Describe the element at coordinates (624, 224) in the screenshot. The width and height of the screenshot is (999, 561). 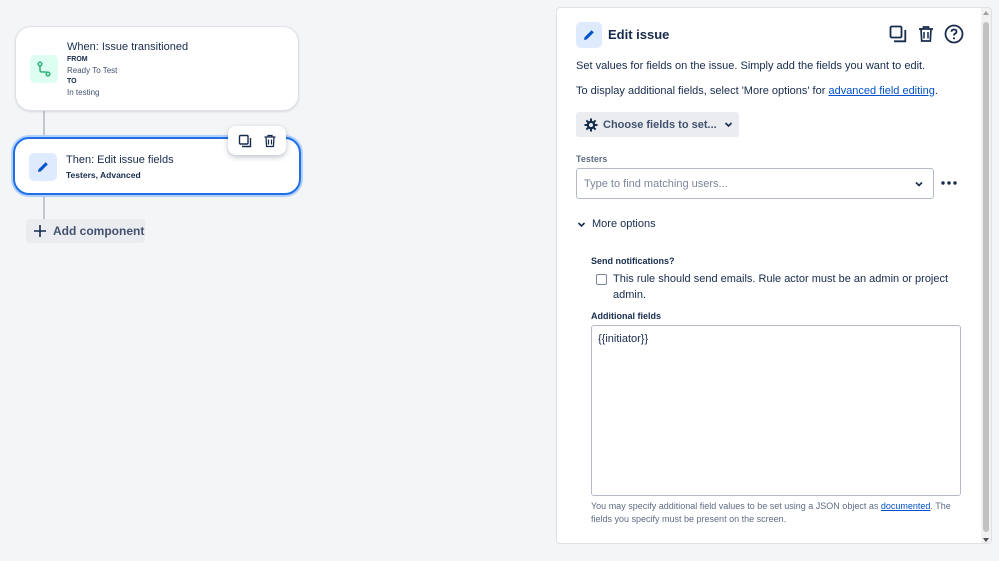
I see `more-options-label: More options` at that location.